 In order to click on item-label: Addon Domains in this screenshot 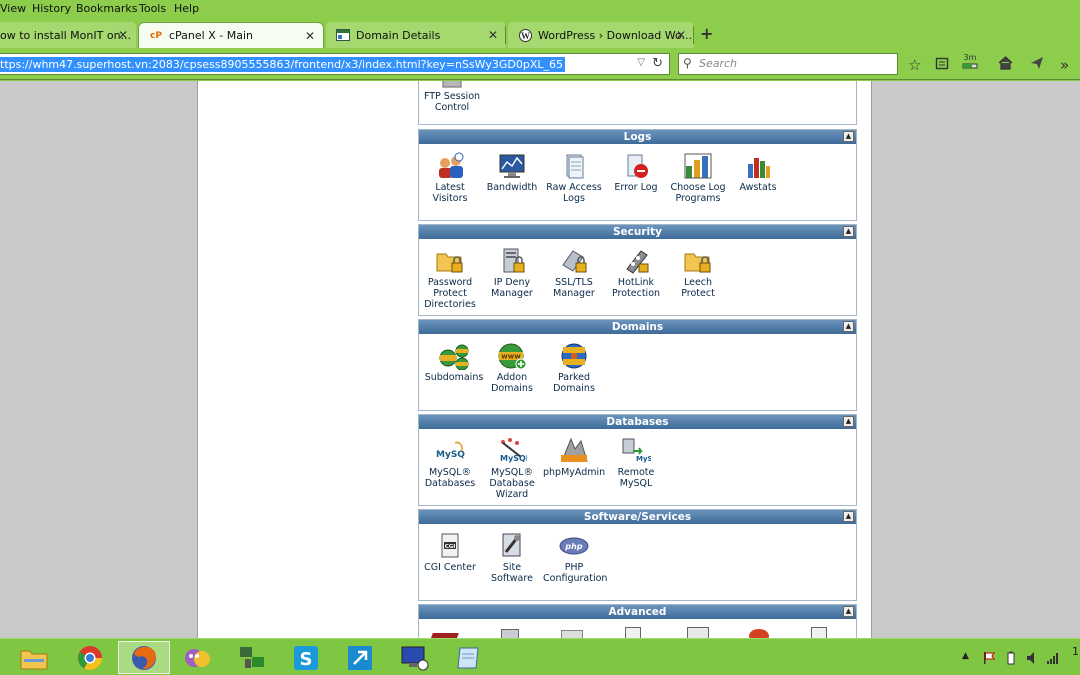, I will do `click(512, 383)`.